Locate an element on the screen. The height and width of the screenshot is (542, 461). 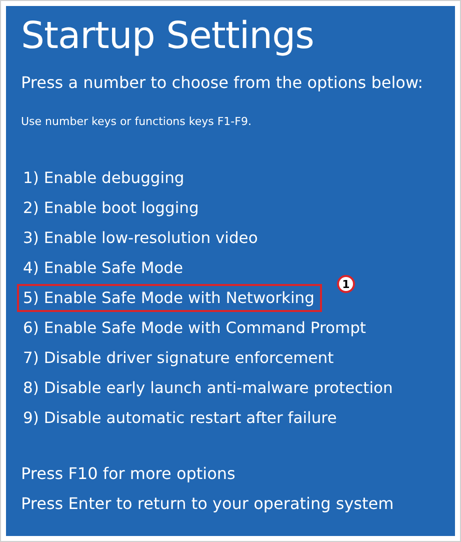
startup-option: 1) Enable debugging is located at coordinates (106, 178).